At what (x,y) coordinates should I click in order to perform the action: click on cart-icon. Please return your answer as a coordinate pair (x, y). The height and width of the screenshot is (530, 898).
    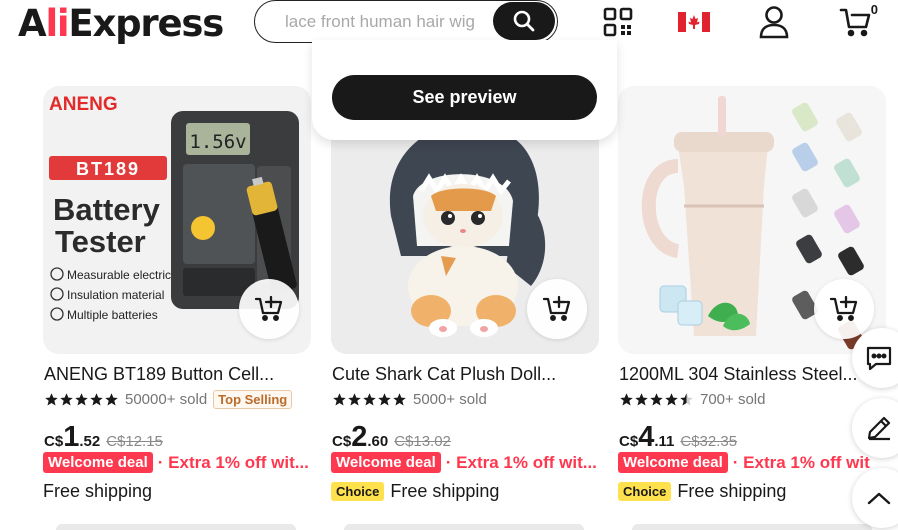
    Looking at the image, I should click on (855, 22).